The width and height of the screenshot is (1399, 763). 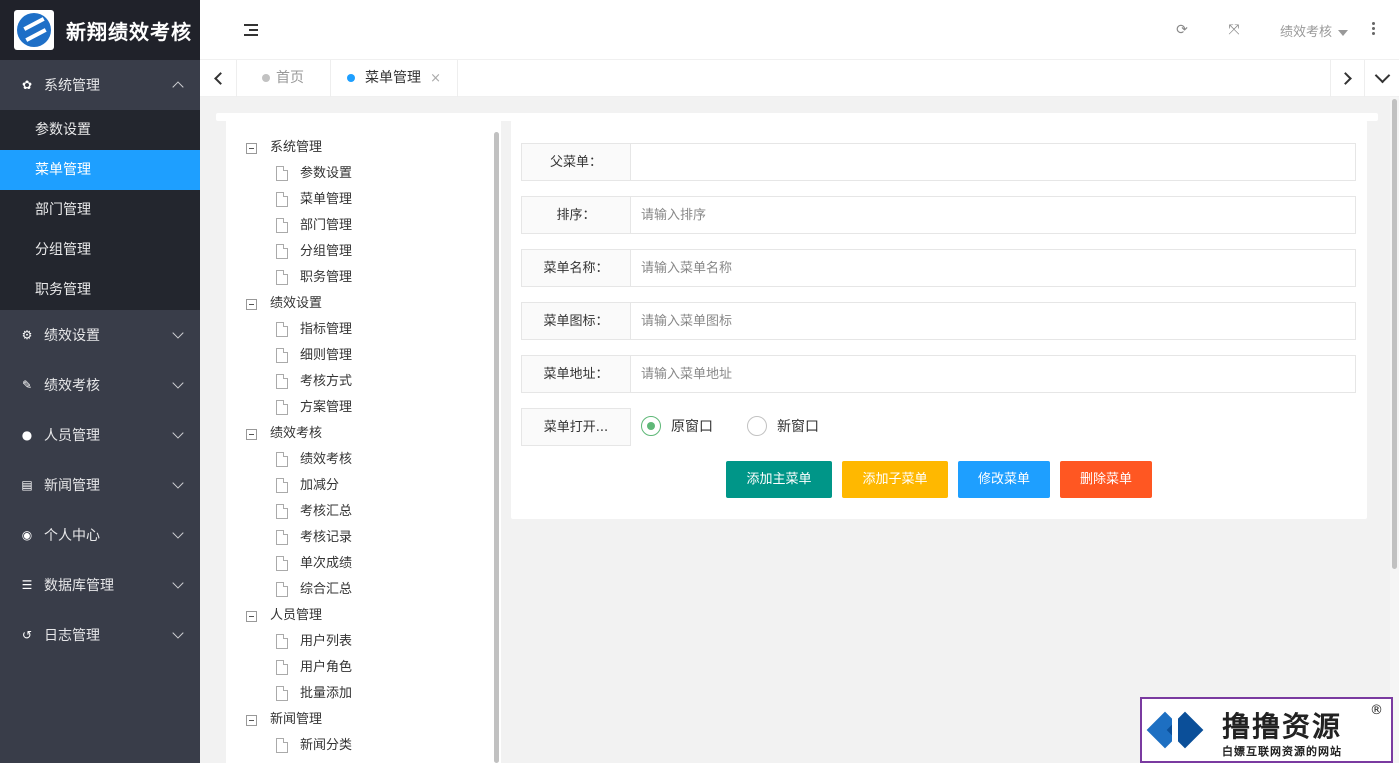 I want to click on tree-folder-node: 系统管理, so click(x=284, y=148).